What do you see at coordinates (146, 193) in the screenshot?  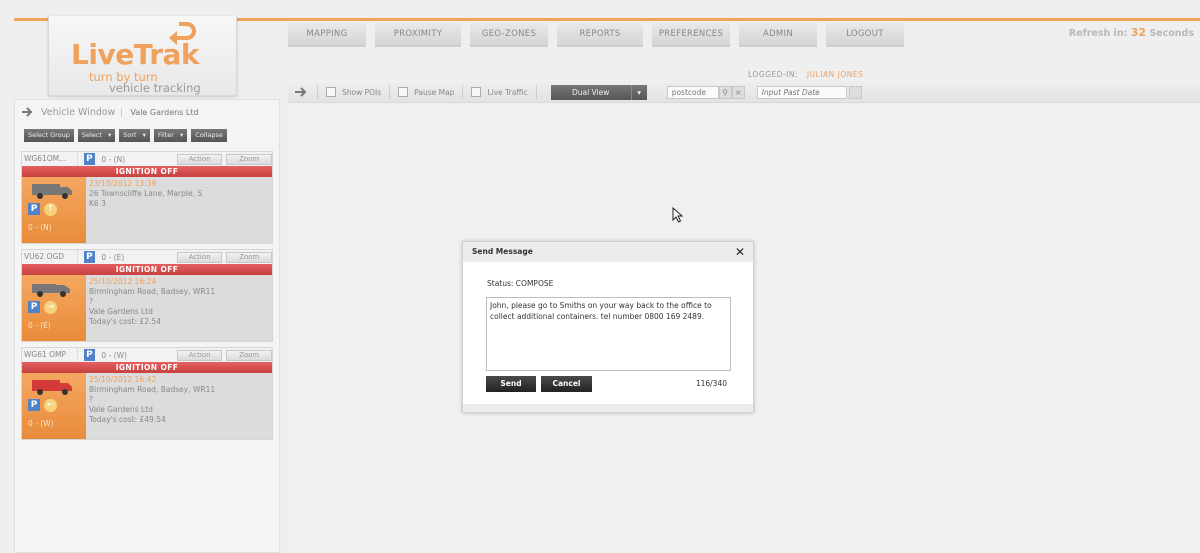 I see `vehicle-address-1: 26 Townscliffe Lane, Marple, S` at bounding box center [146, 193].